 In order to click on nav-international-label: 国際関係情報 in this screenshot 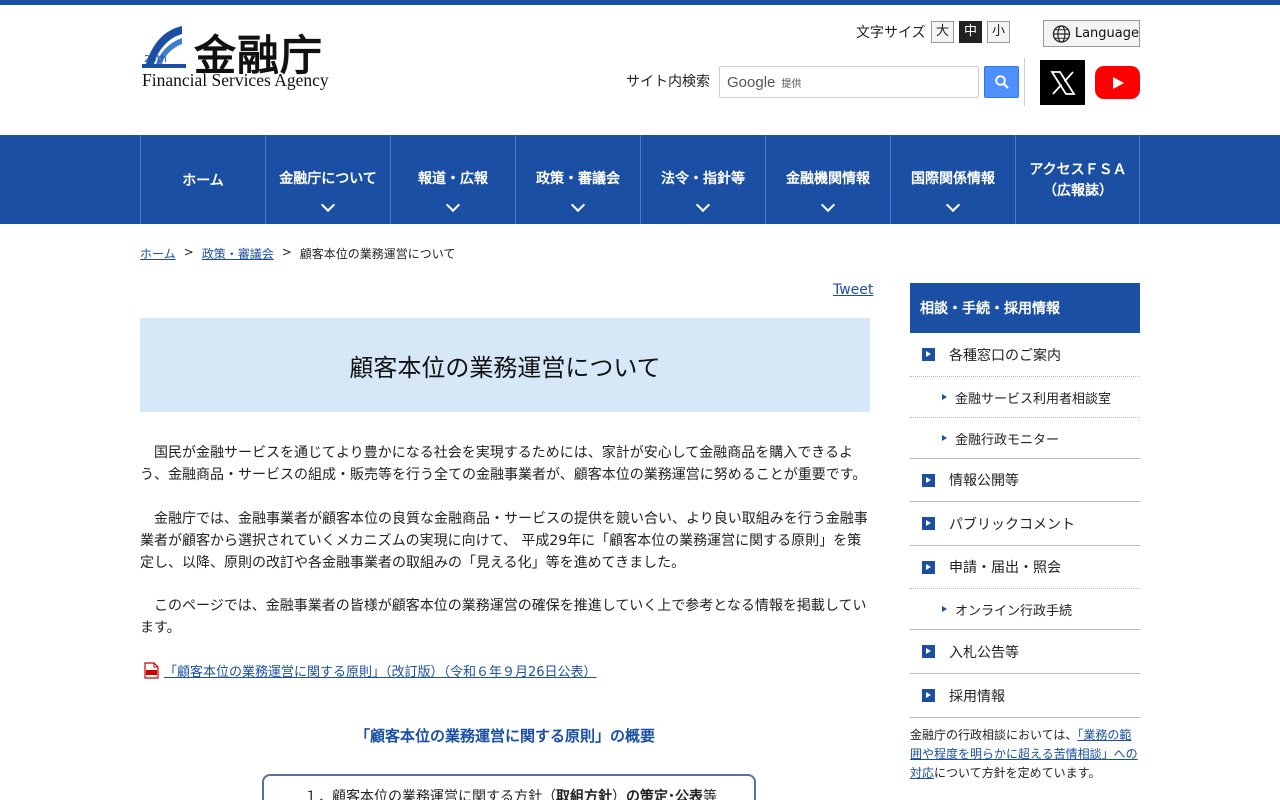, I will do `click(953, 179)`.